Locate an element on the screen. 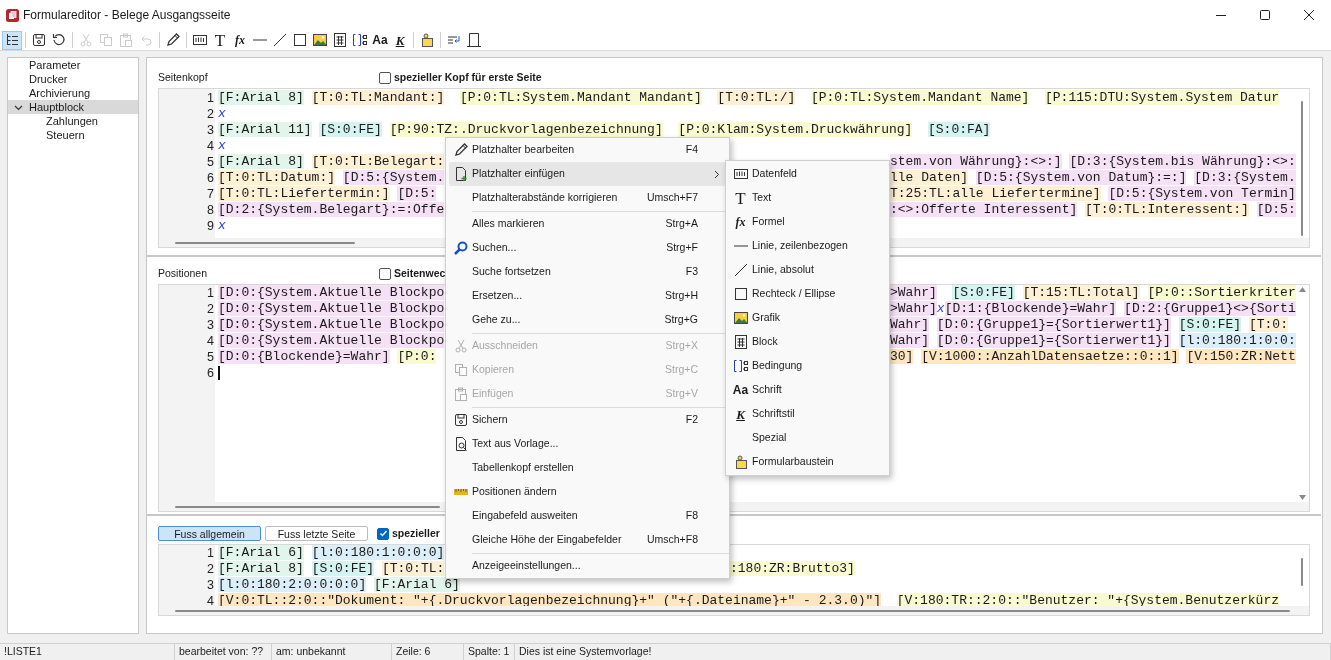  menu-item: Gehe zu... Strg+G is located at coordinates (587, 320).